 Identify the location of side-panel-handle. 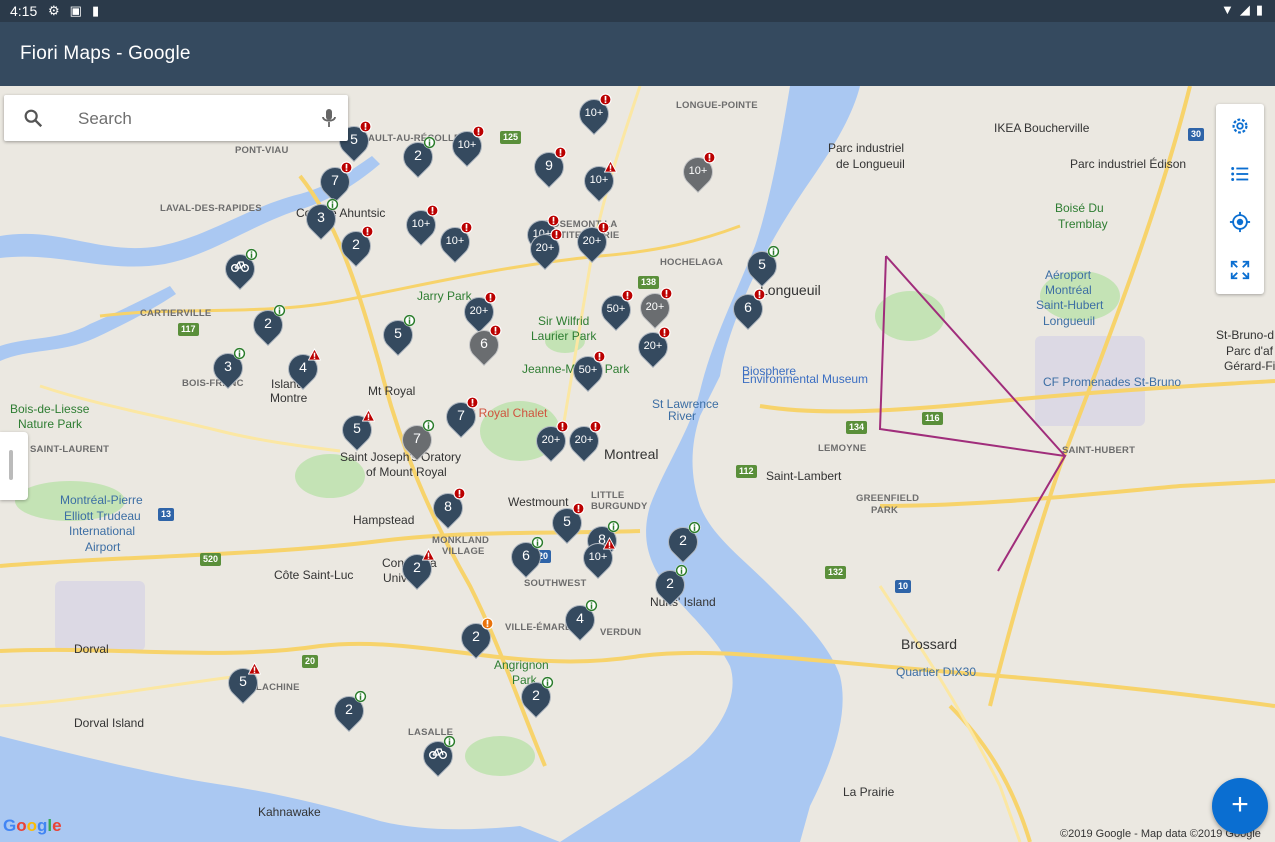
(14, 466).